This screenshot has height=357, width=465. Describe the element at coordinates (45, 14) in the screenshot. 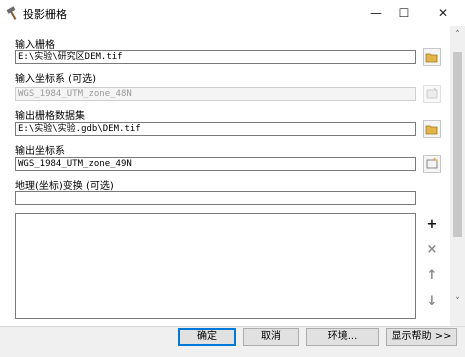

I see `window-title: 投影栅格` at that location.